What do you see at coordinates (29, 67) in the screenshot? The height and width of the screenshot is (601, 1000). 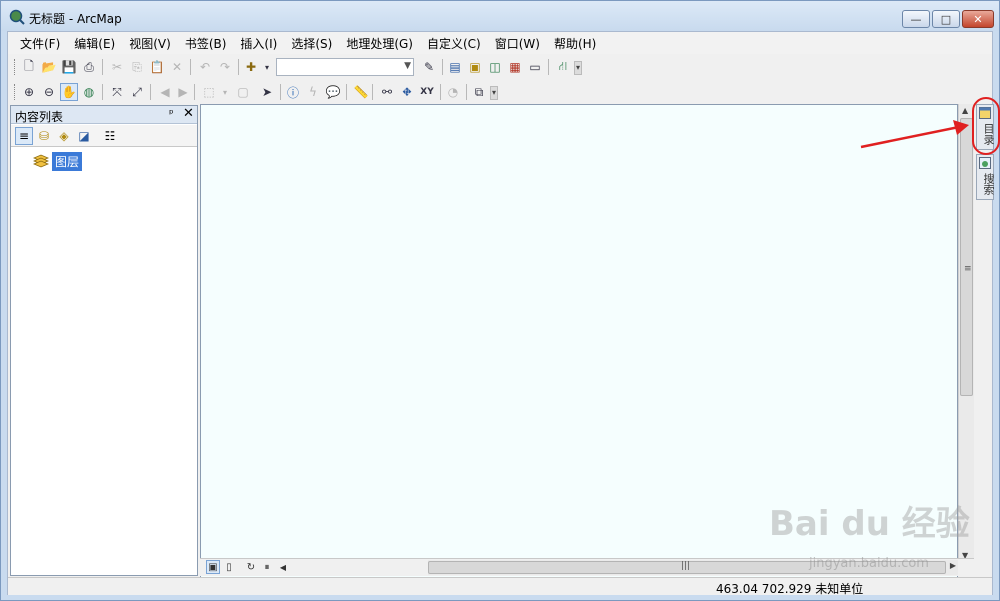 I see `new-document-icon: 🗋` at bounding box center [29, 67].